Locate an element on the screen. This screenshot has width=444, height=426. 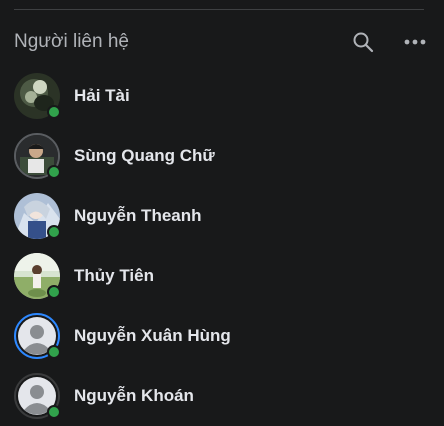
contact-item: Sùng Quang Chữ is located at coordinates (222, 156).